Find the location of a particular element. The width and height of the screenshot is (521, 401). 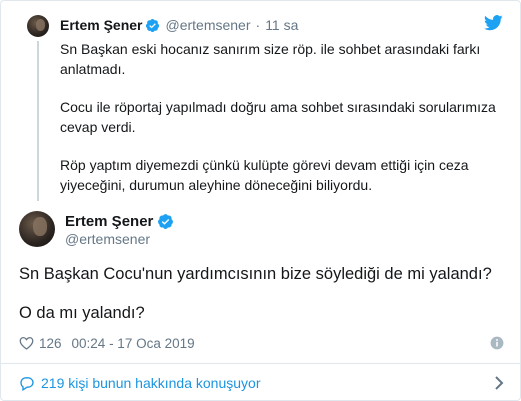

tweet-timestamp: 00:24 - 17 Oca 2019 is located at coordinates (133, 343).